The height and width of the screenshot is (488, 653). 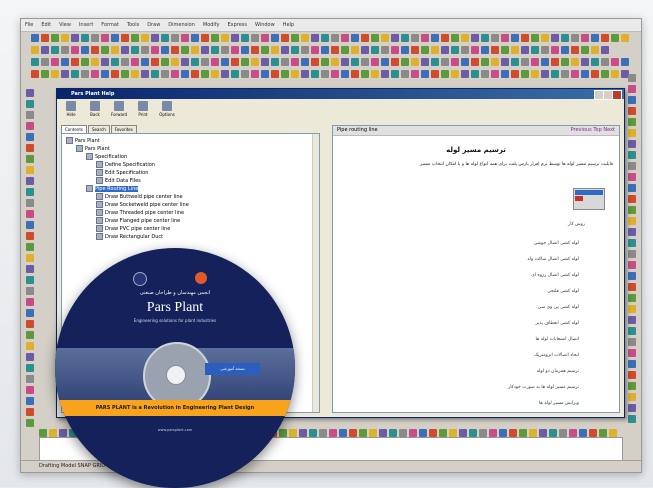 I want to click on topic-link: ایجاد اتصالات ایزومتریک, so click(x=489, y=356).